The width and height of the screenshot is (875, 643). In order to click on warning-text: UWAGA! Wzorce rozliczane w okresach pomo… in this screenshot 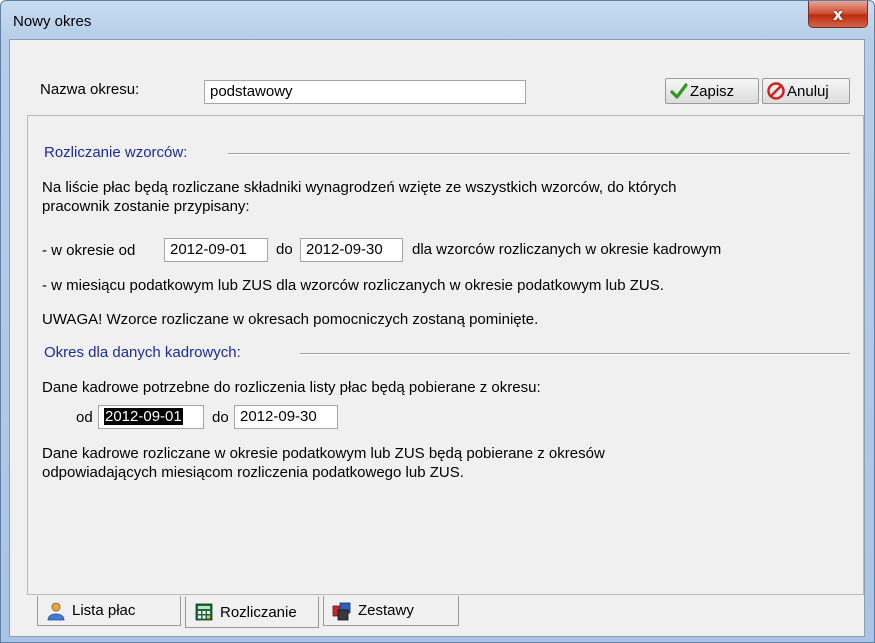, I will do `click(290, 319)`.